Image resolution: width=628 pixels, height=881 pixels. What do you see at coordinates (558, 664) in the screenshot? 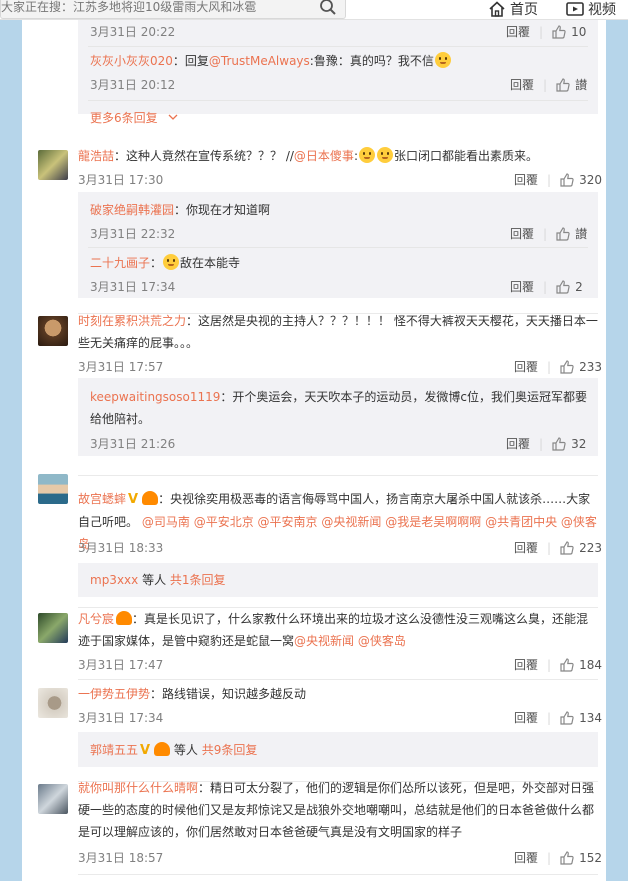
I see `comment-actions: 回覆 | 184` at bounding box center [558, 664].